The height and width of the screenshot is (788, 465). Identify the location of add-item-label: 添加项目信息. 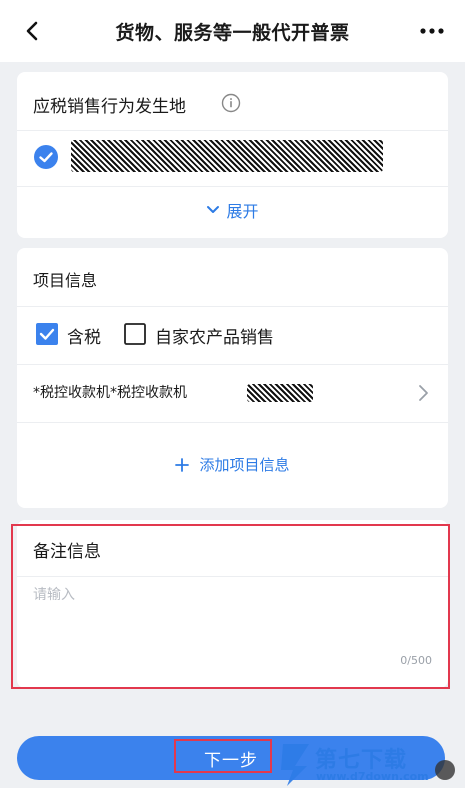
(244, 465).